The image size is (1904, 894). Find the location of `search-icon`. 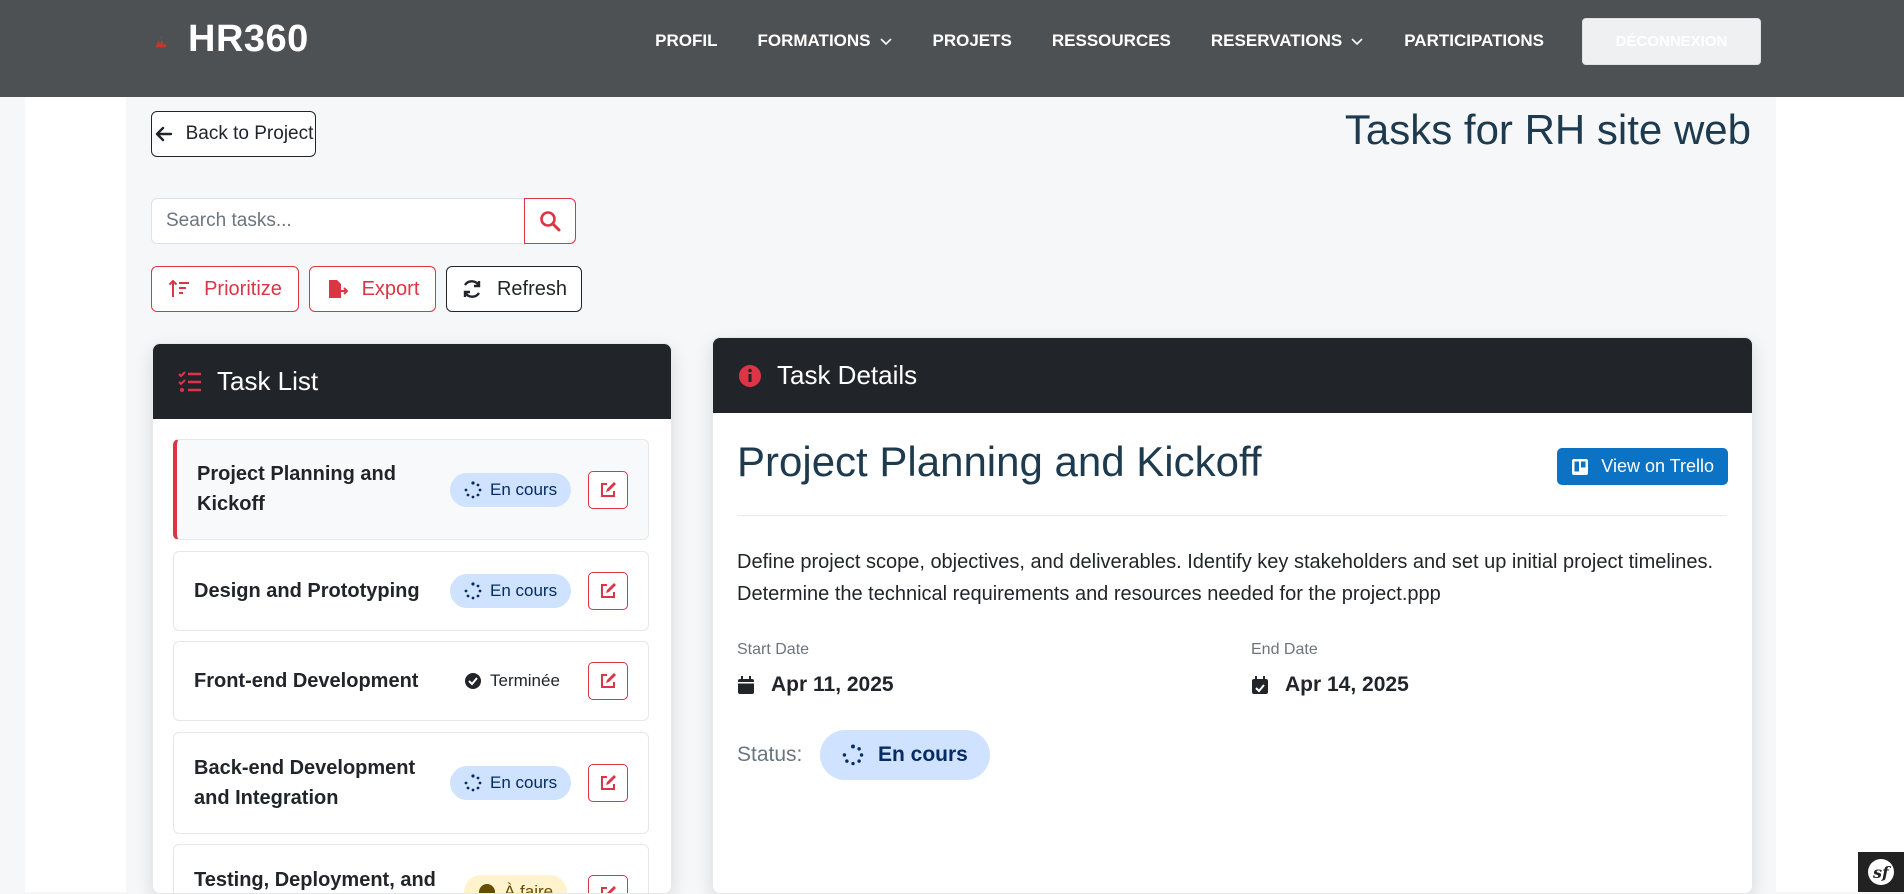

search-icon is located at coordinates (550, 221).